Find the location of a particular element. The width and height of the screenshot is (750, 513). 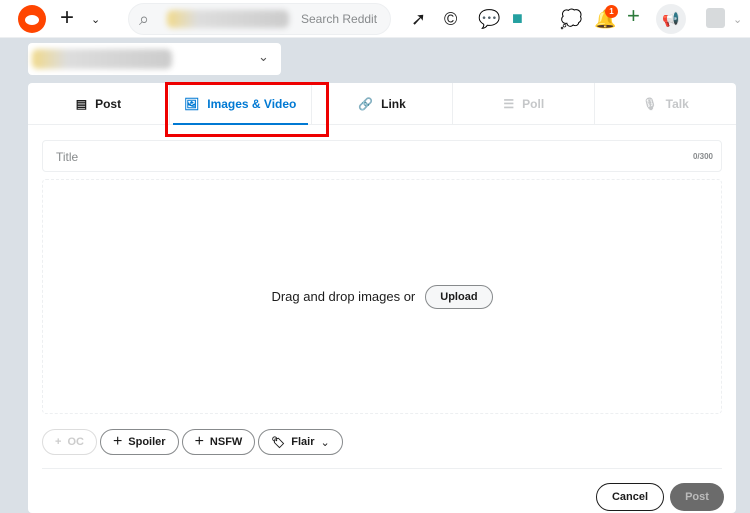

flair-button: 🏷 Flair ⌄ is located at coordinates (300, 442).